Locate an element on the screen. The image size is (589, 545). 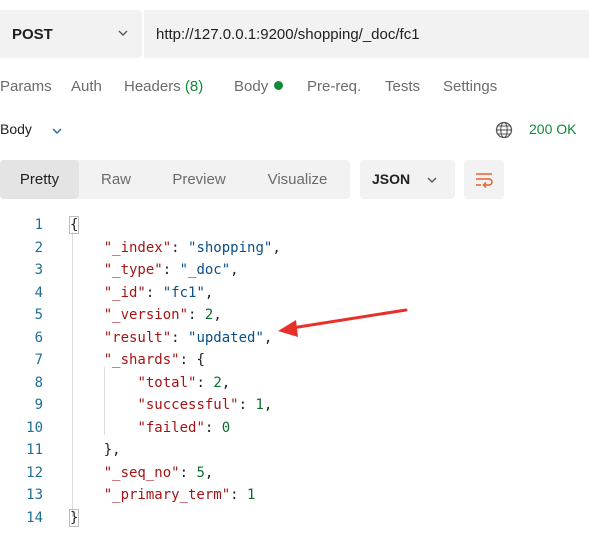
globe-icon is located at coordinates (504, 130).